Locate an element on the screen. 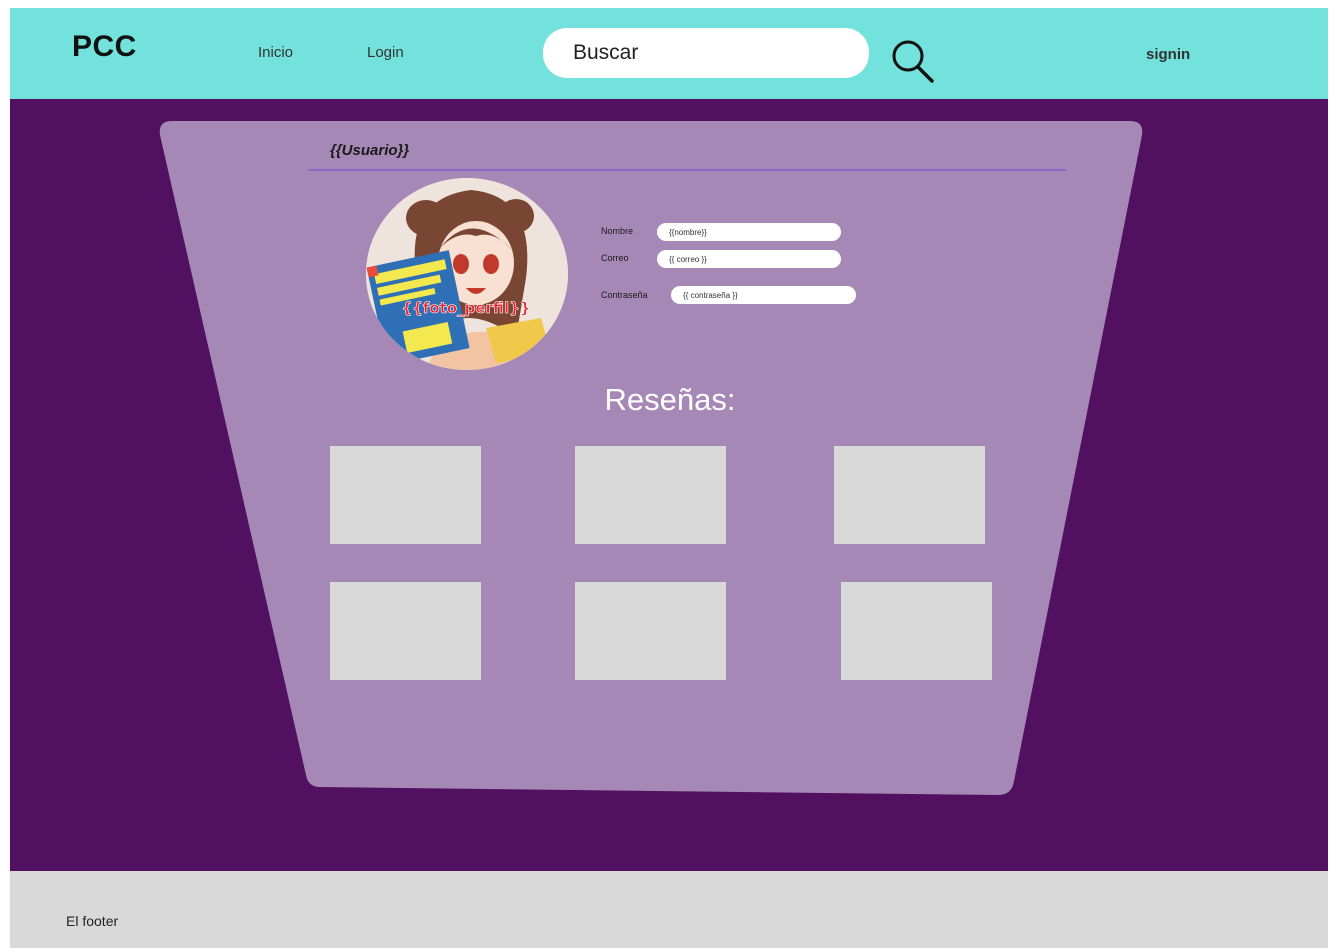 The width and height of the screenshot is (1336, 950). search-button is located at coordinates (914, 62).